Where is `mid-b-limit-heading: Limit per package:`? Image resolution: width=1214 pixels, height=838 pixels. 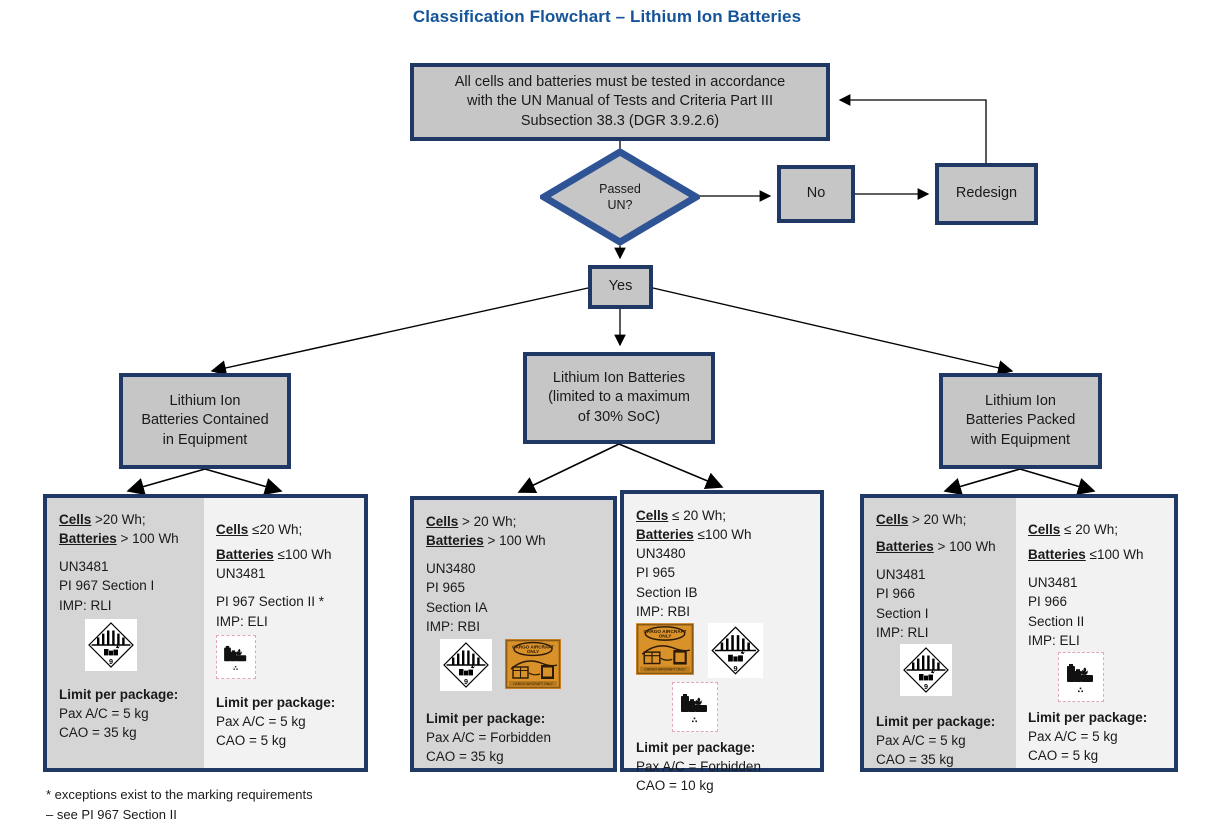 mid-b-limit-heading: Limit per package: is located at coordinates (696, 747).